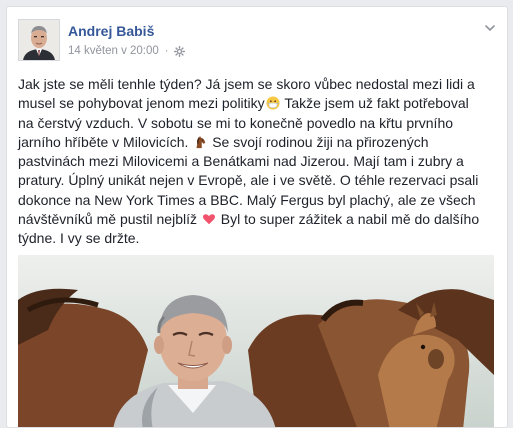 Image resolution: width=513 pixels, height=428 pixels. Describe the element at coordinates (208, 219) in the screenshot. I see `heart-emoji-icon` at that location.